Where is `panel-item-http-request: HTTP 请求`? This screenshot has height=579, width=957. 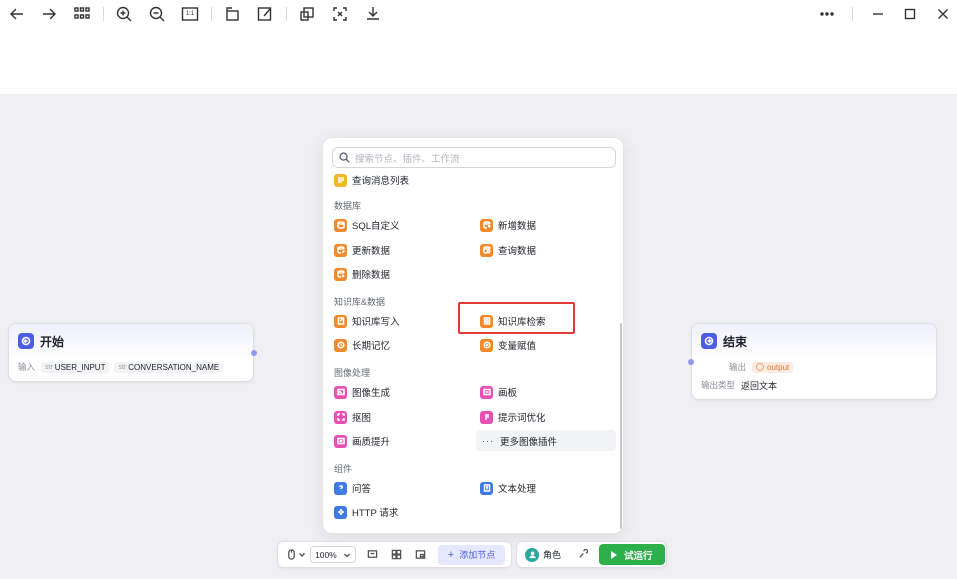 panel-item-http-request: HTTP 请求 is located at coordinates (366, 512).